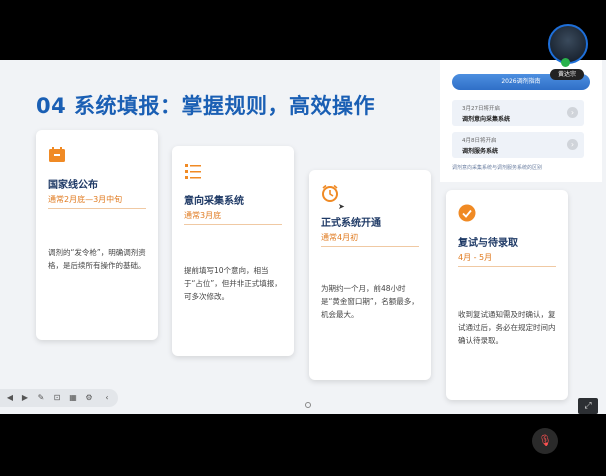 The width and height of the screenshot is (606, 476). I want to click on calendar-icon, so click(57, 154).